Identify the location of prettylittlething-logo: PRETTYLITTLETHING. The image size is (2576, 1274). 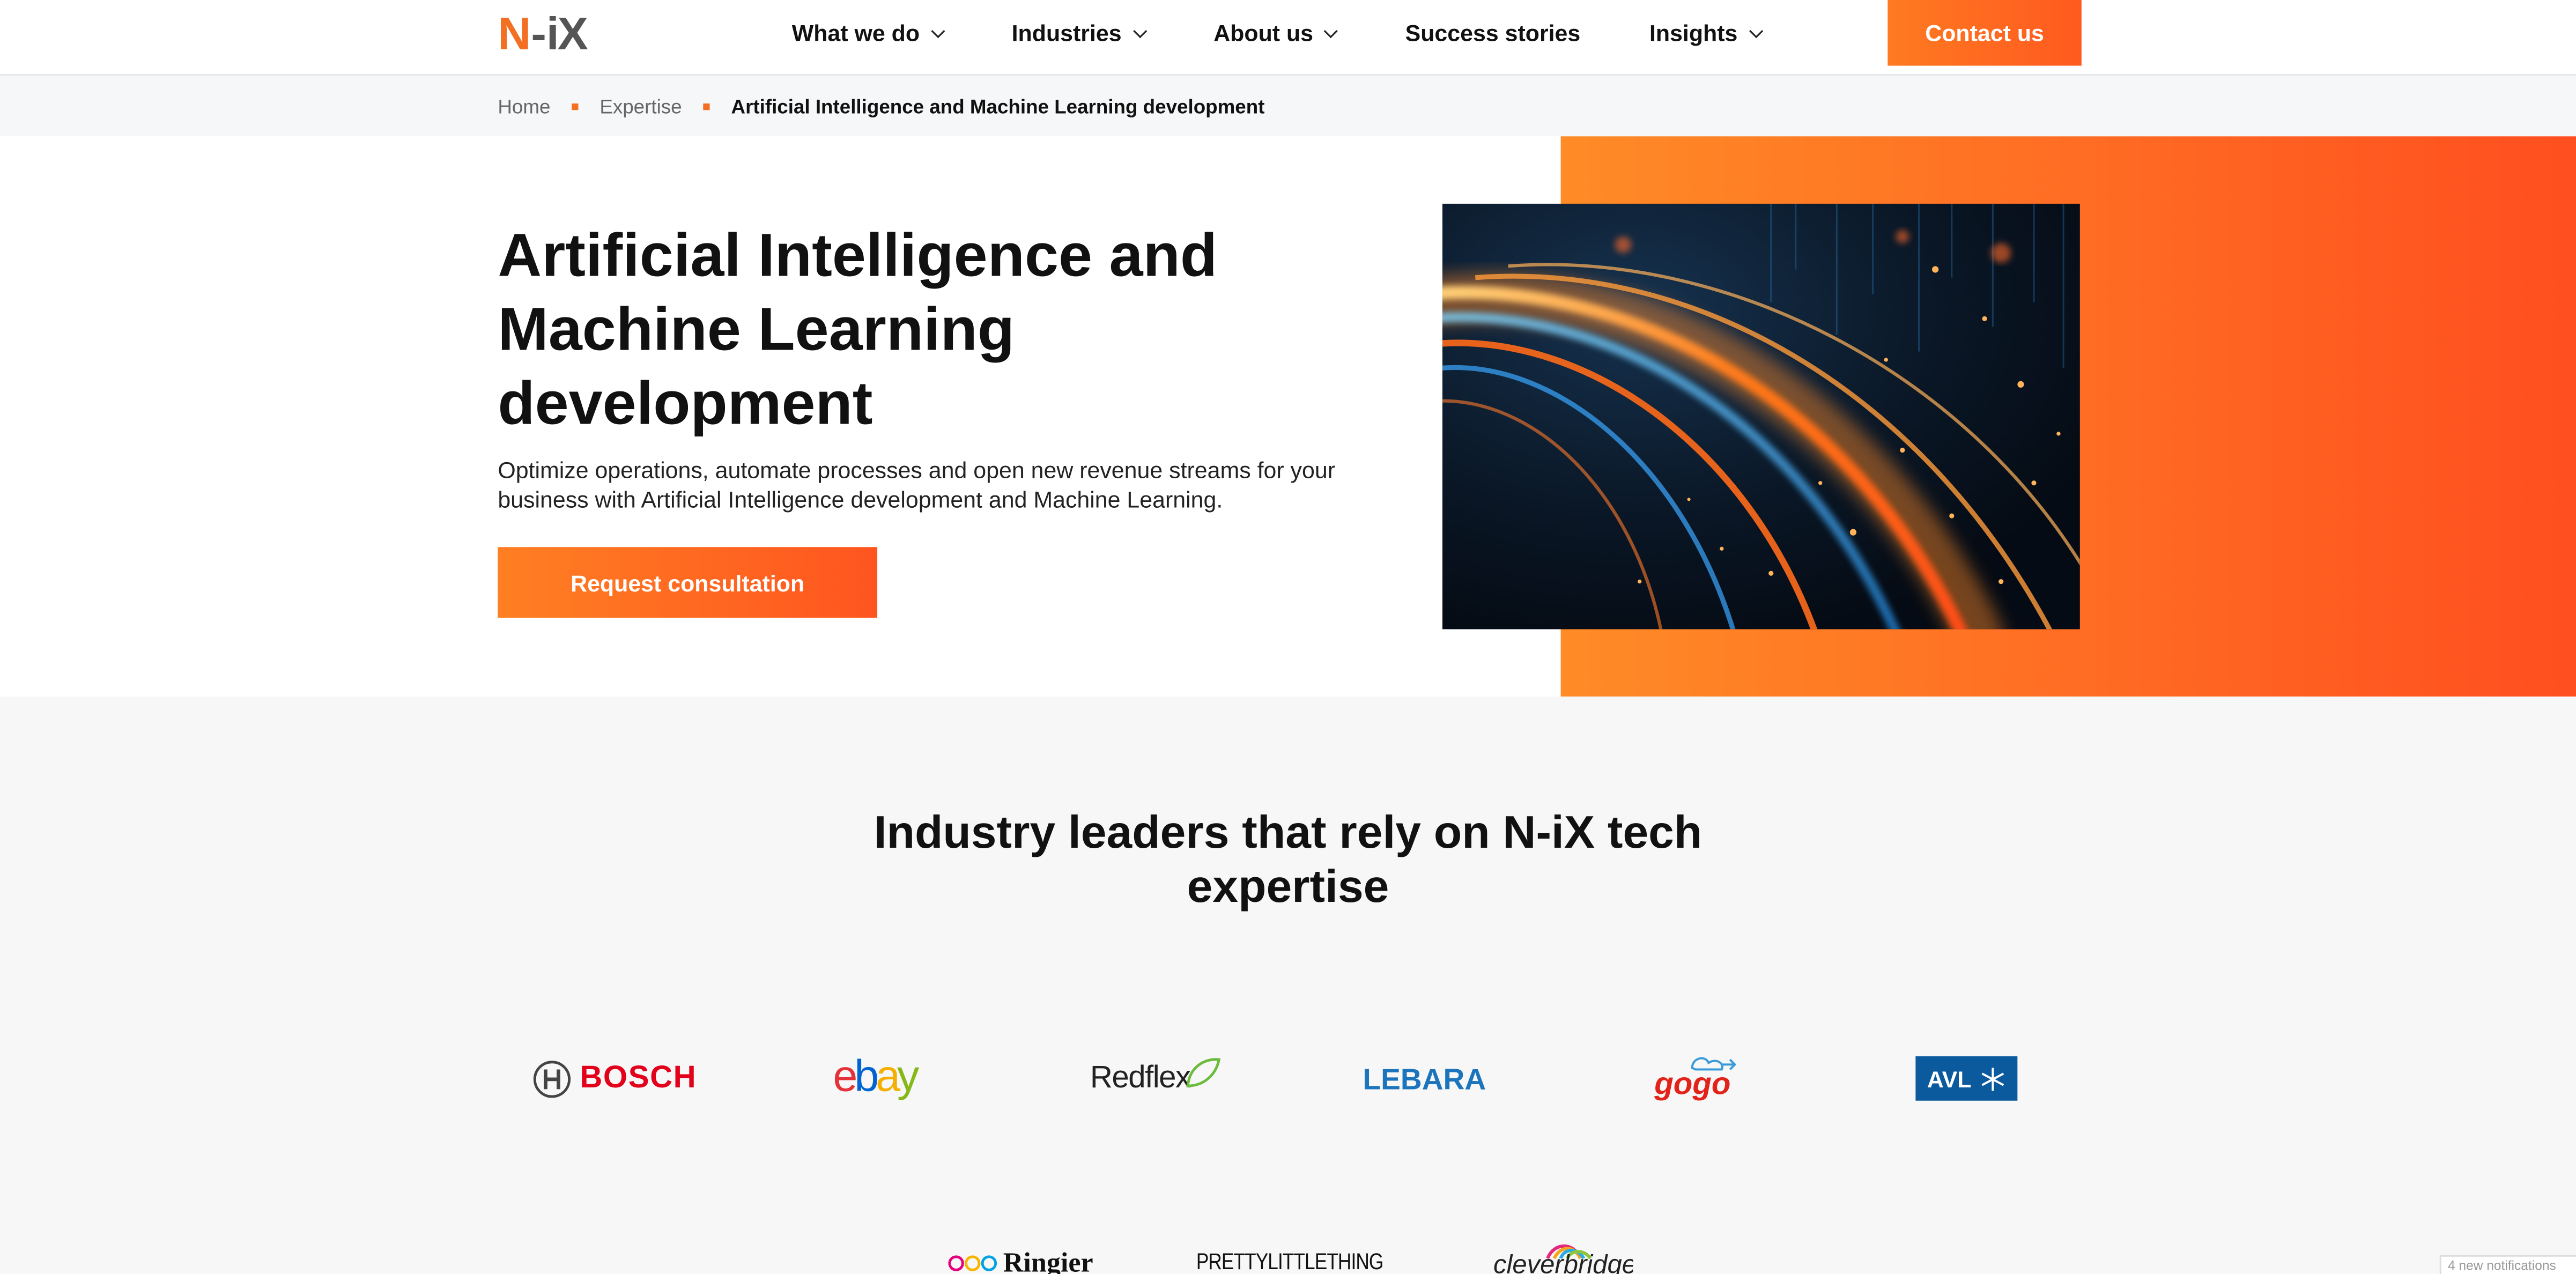
(1289, 1261).